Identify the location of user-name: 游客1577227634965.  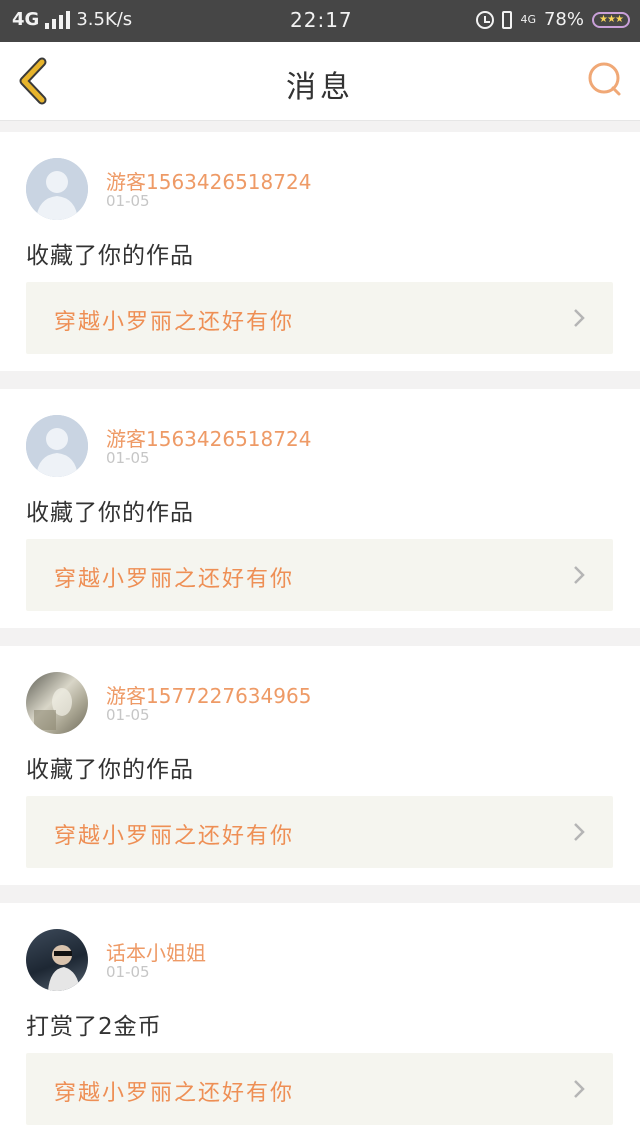
(208, 694).